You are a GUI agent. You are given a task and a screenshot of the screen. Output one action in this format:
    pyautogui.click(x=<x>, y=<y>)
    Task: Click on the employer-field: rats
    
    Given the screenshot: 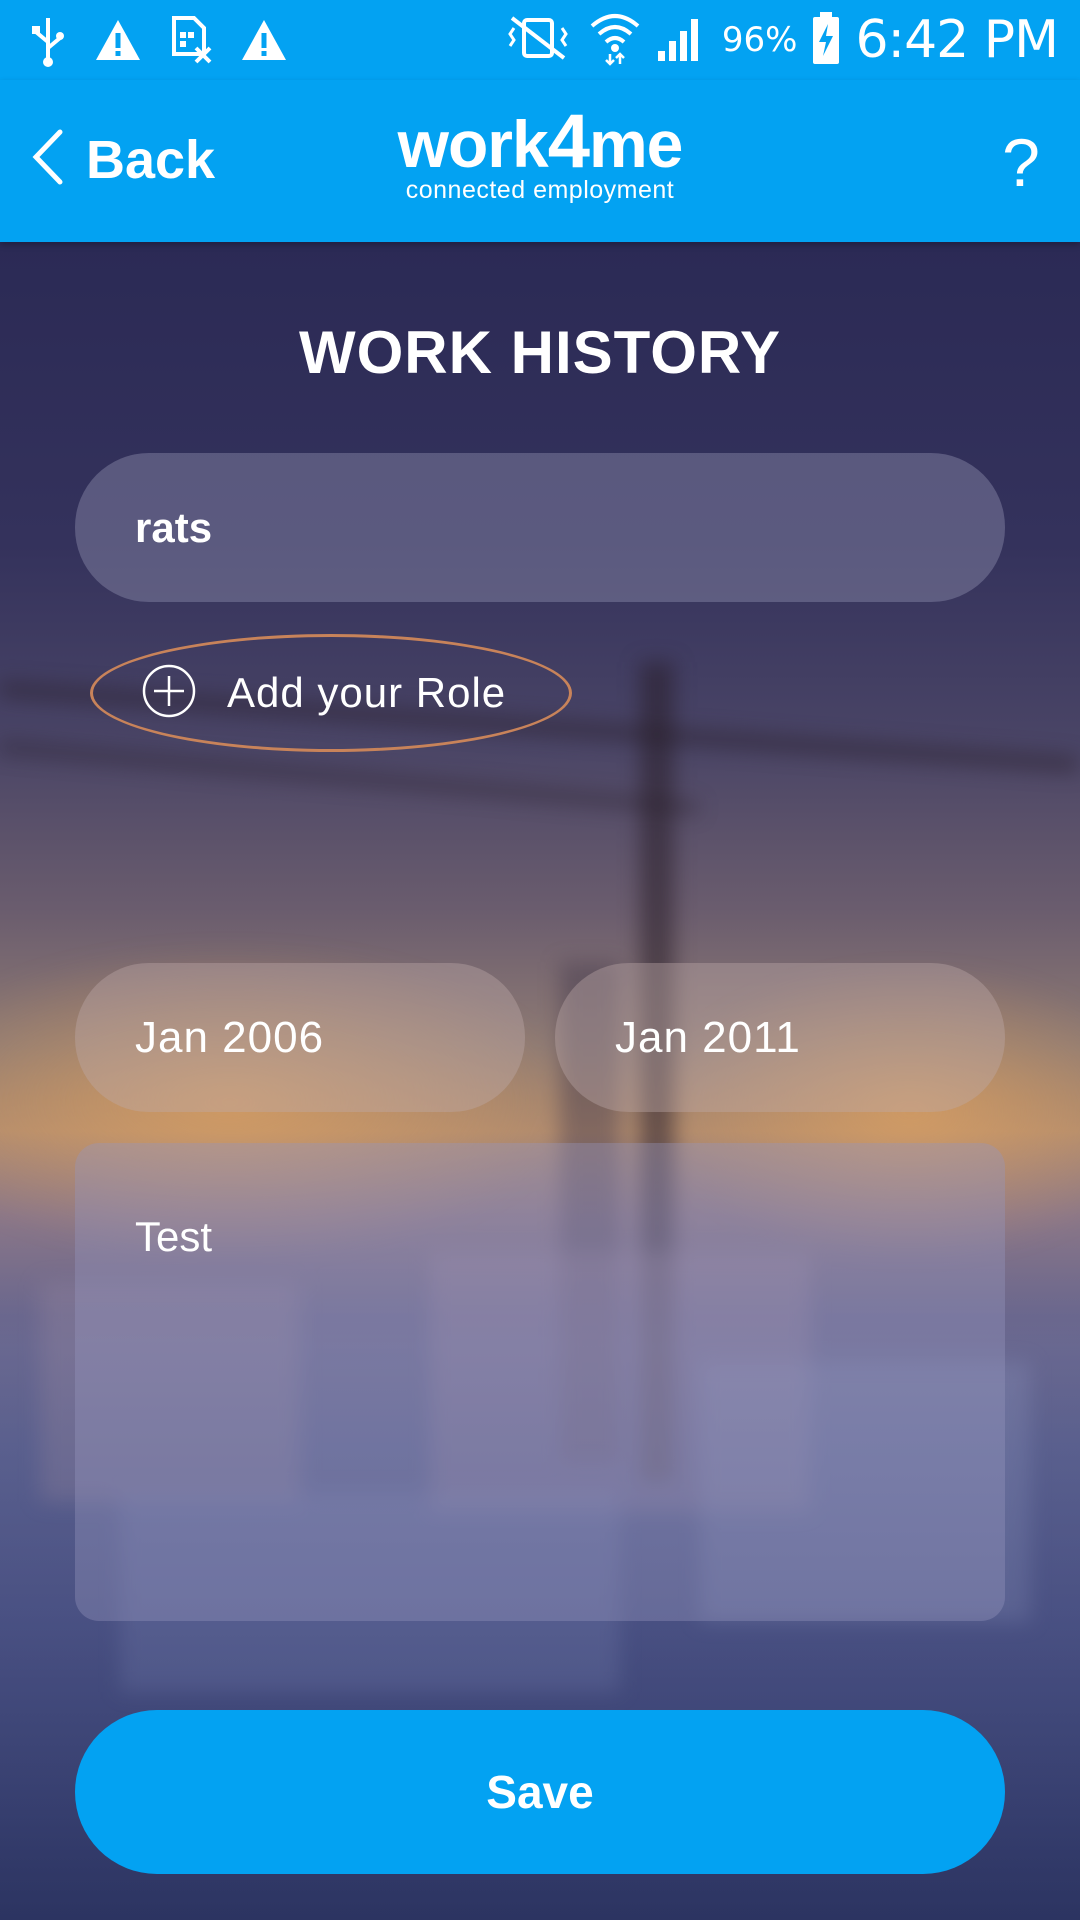 What is the action you would take?
    pyautogui.click(x=540, y=527)
    